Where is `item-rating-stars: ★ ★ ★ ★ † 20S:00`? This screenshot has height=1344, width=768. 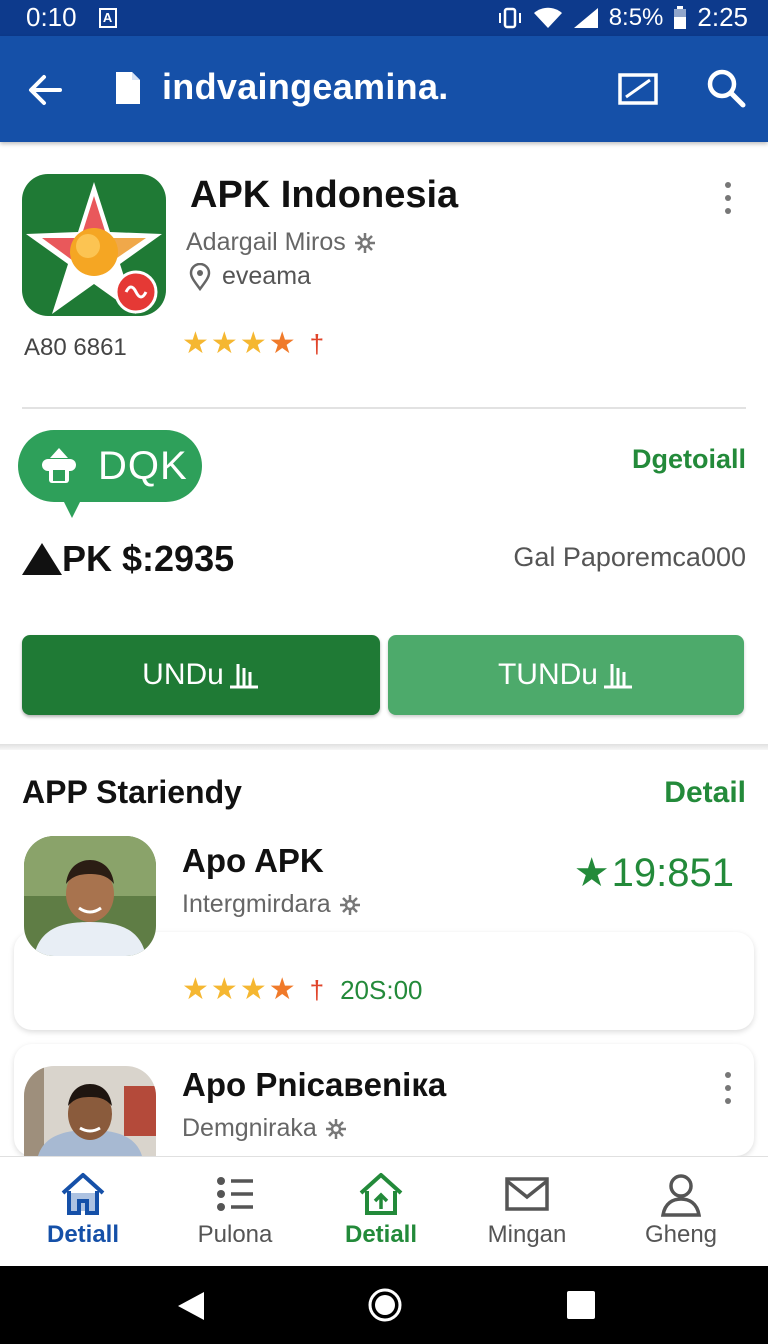
item-rating-stars: ★ ★ ★ ★ † 20S:00 is located at coordinates (302, 990).